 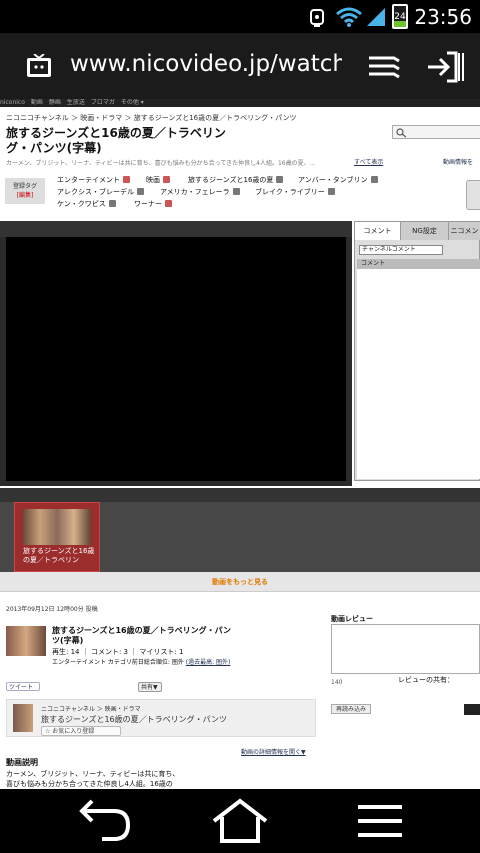 I want to click on comment-panel: コメント NG設定 ニコメン チャンネルコメント コメント, so click(x=417, y=351).